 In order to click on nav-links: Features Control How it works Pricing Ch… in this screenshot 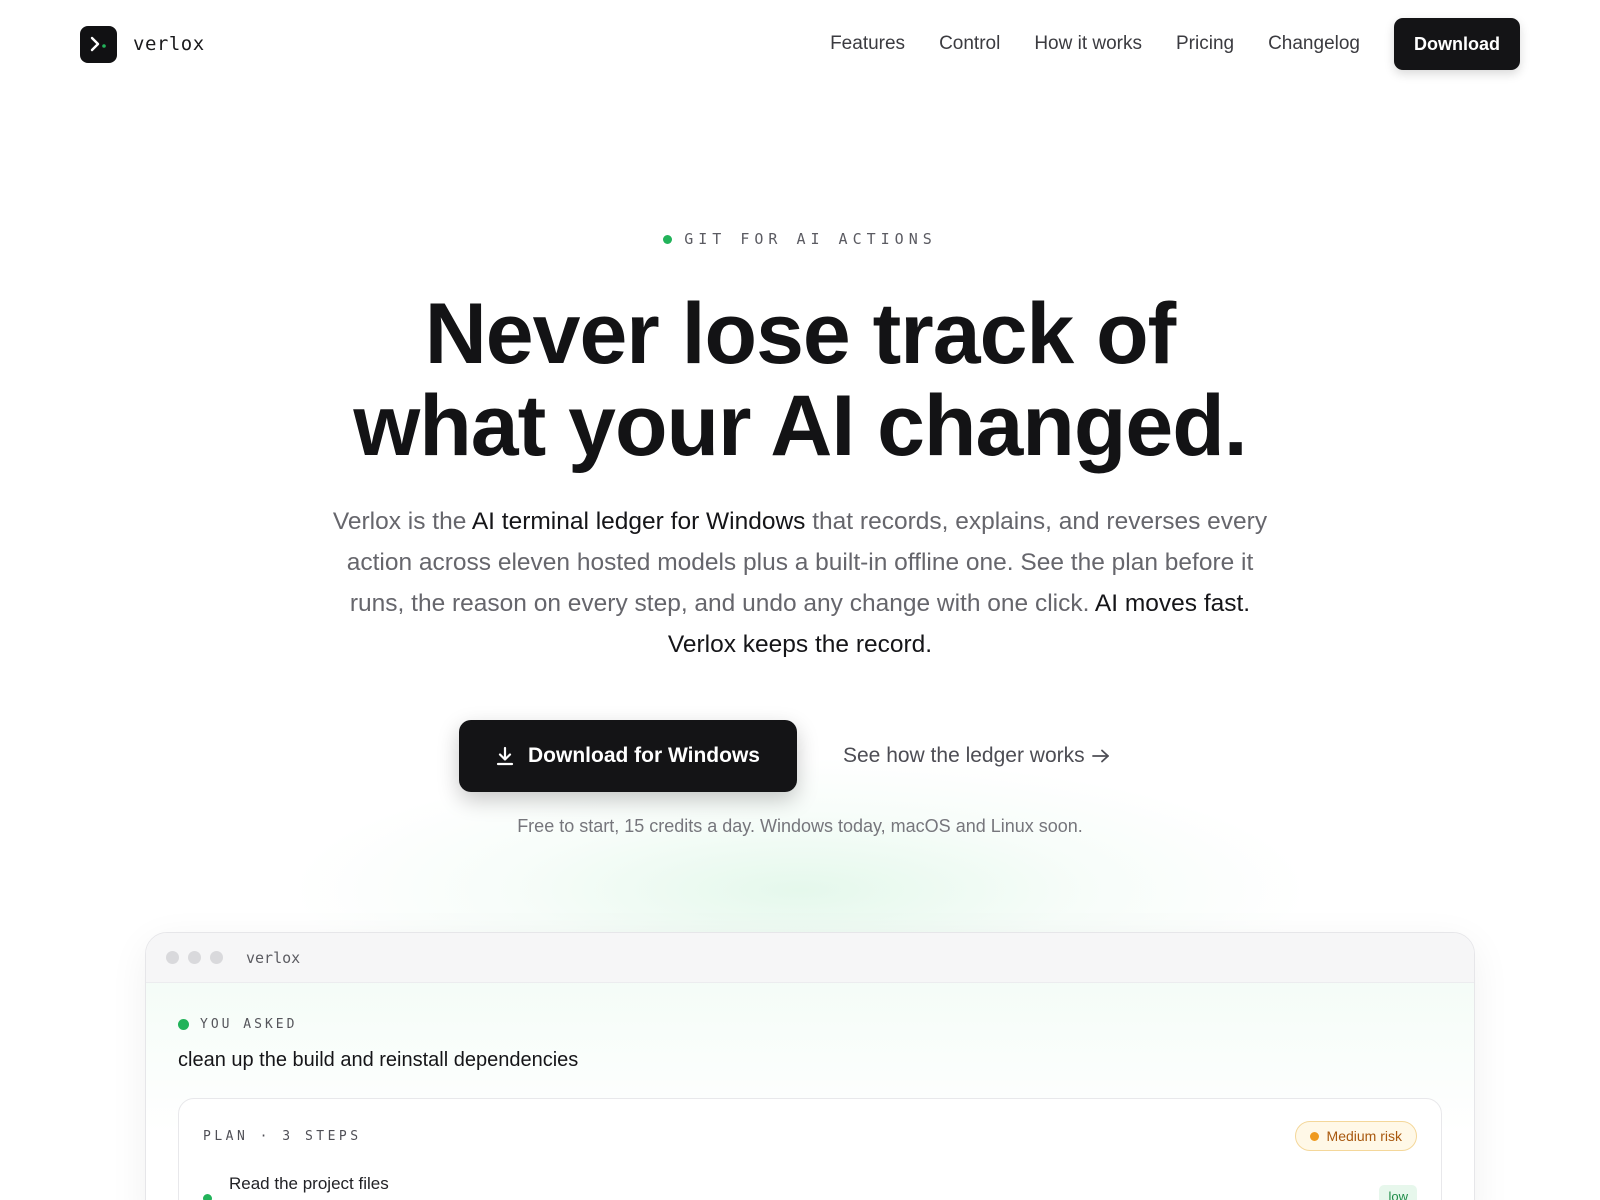, I will do `click(1175, 44)`.